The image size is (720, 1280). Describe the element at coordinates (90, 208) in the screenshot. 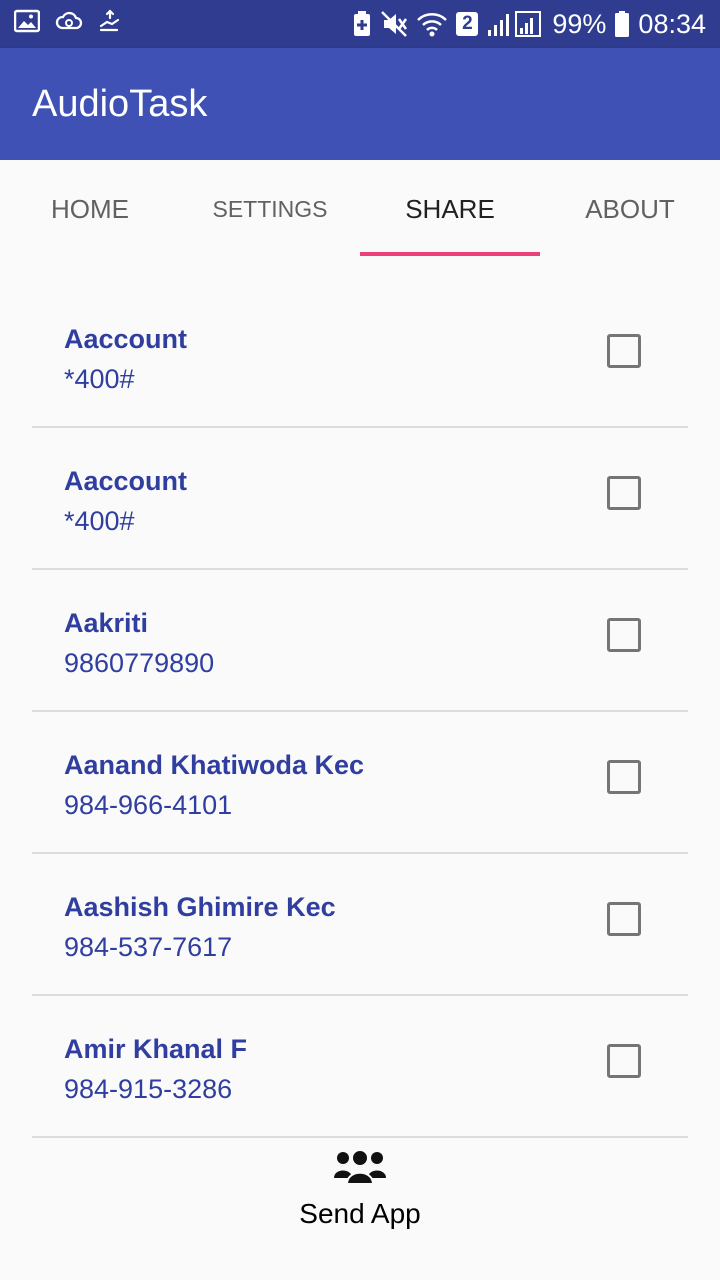

I see `tab-home: HOME` at that location.